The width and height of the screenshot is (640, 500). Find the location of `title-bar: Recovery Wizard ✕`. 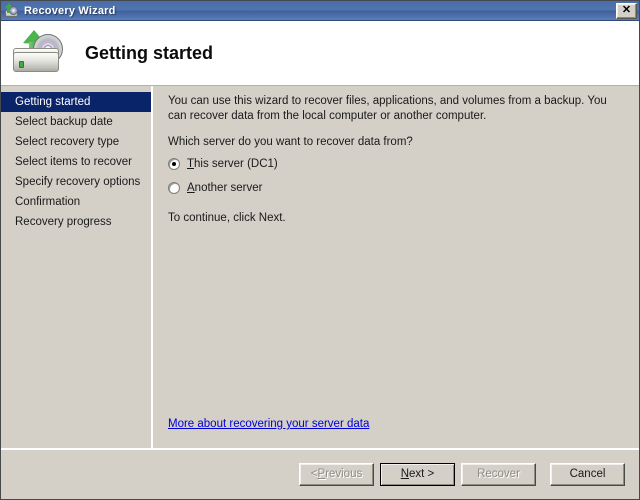

title-bar: Recovery Wizard ✕ is located at coordinates (320, 11).